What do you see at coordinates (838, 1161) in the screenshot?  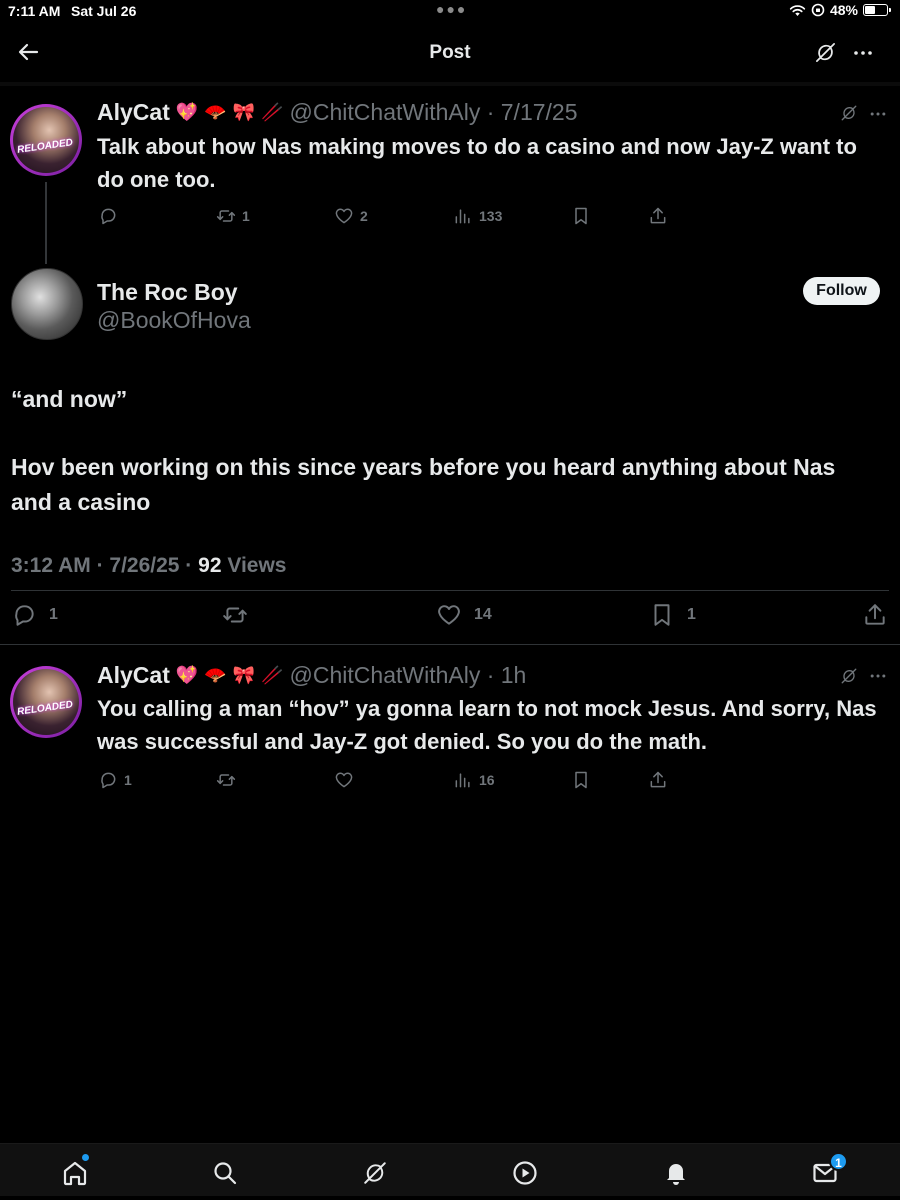 I see `messages-badge: 1` at bounding box center [838, 1161].